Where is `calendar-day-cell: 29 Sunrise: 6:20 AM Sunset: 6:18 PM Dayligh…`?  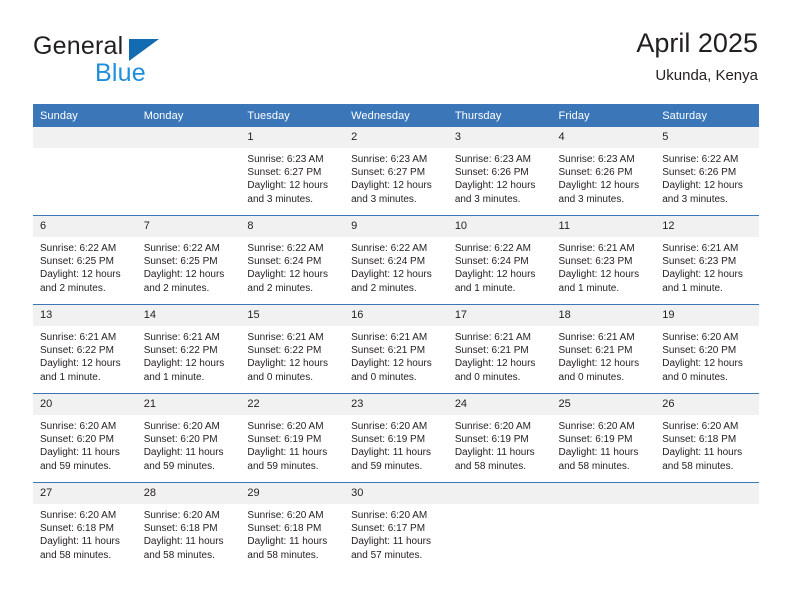 calendar-day-cell: 29 Sunrise: 6:20 AM Sunset: 6:18 PM Dayligh… is located at coordinates (292, 526).